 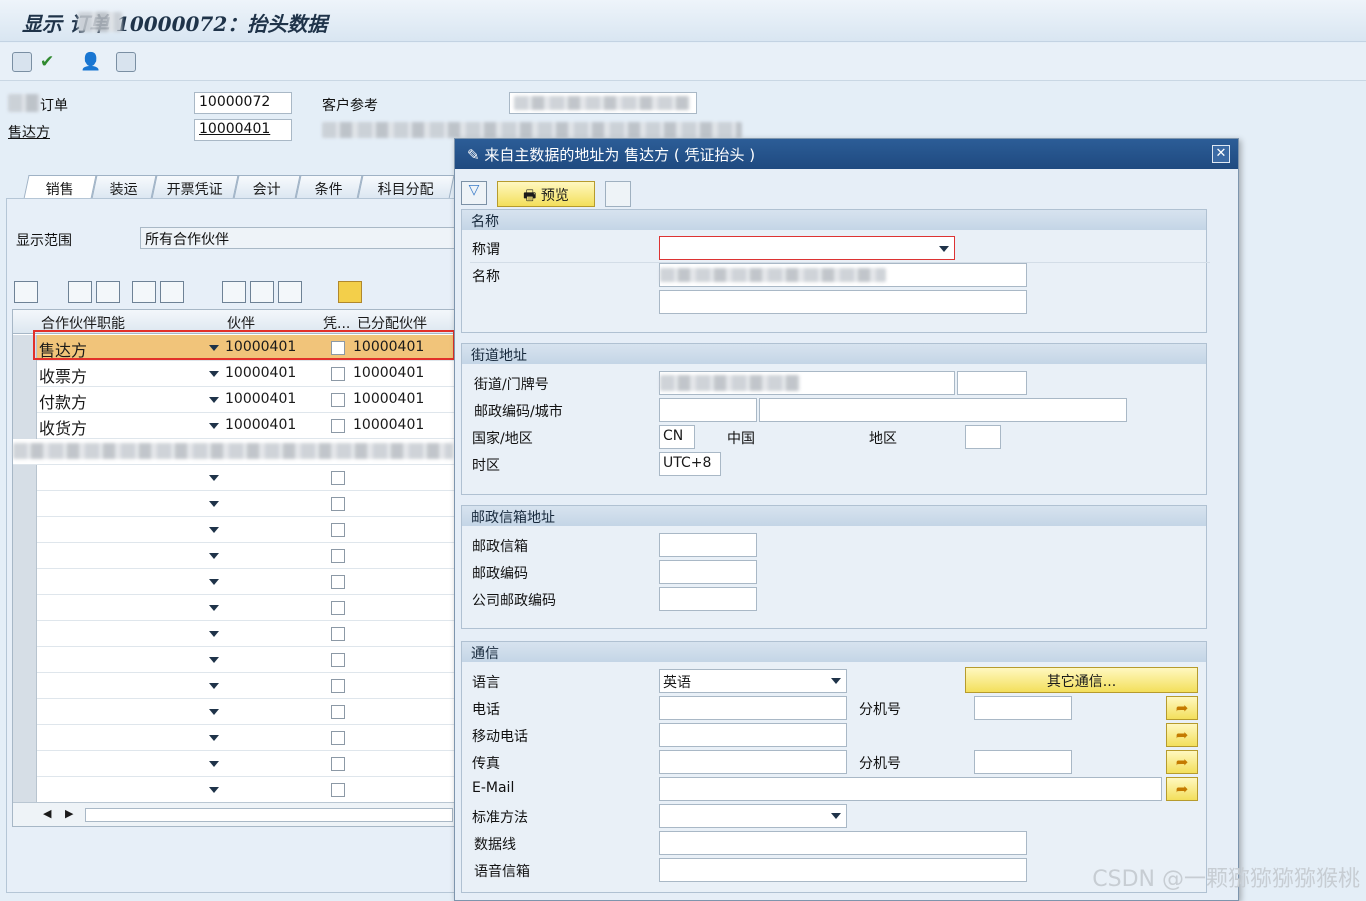 What do you see at coordinates (243, 103) in the screenshot?
I see `order-number-field: 10000072` at bounding box center [243, 103].